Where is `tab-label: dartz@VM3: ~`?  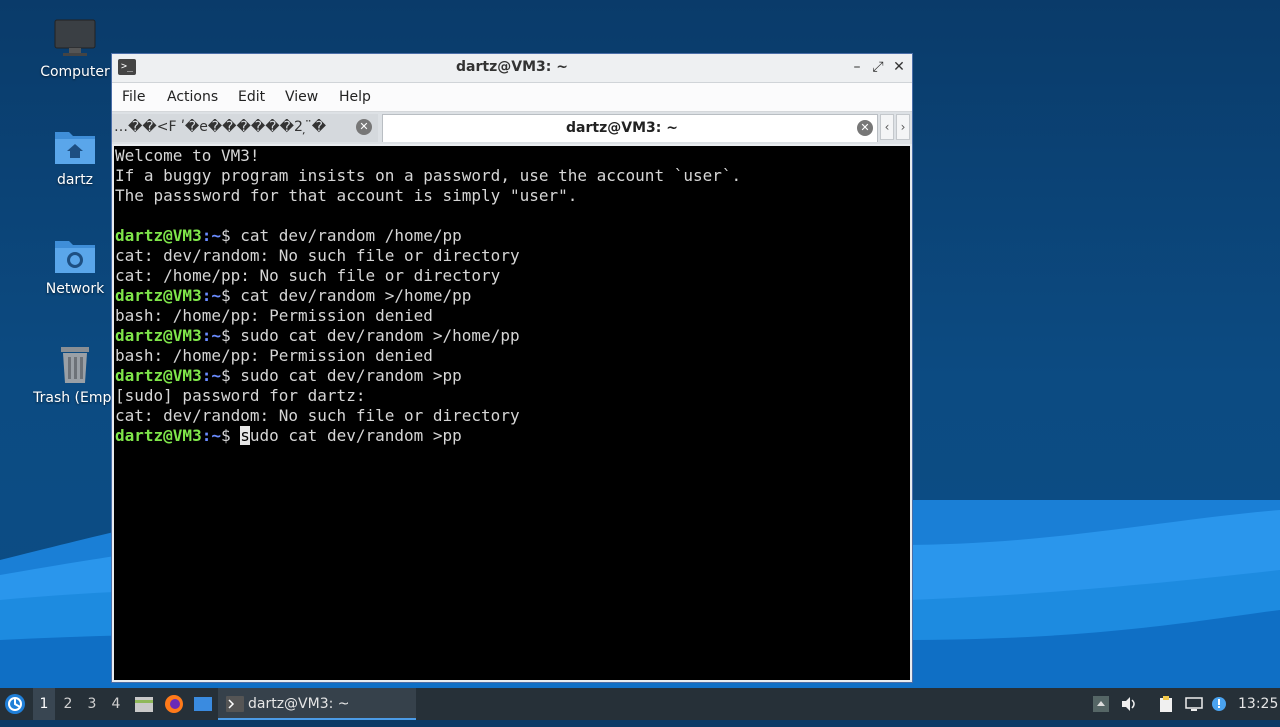 tab-label: dartz@VM3: ~ is located at coordinates (622, 128).